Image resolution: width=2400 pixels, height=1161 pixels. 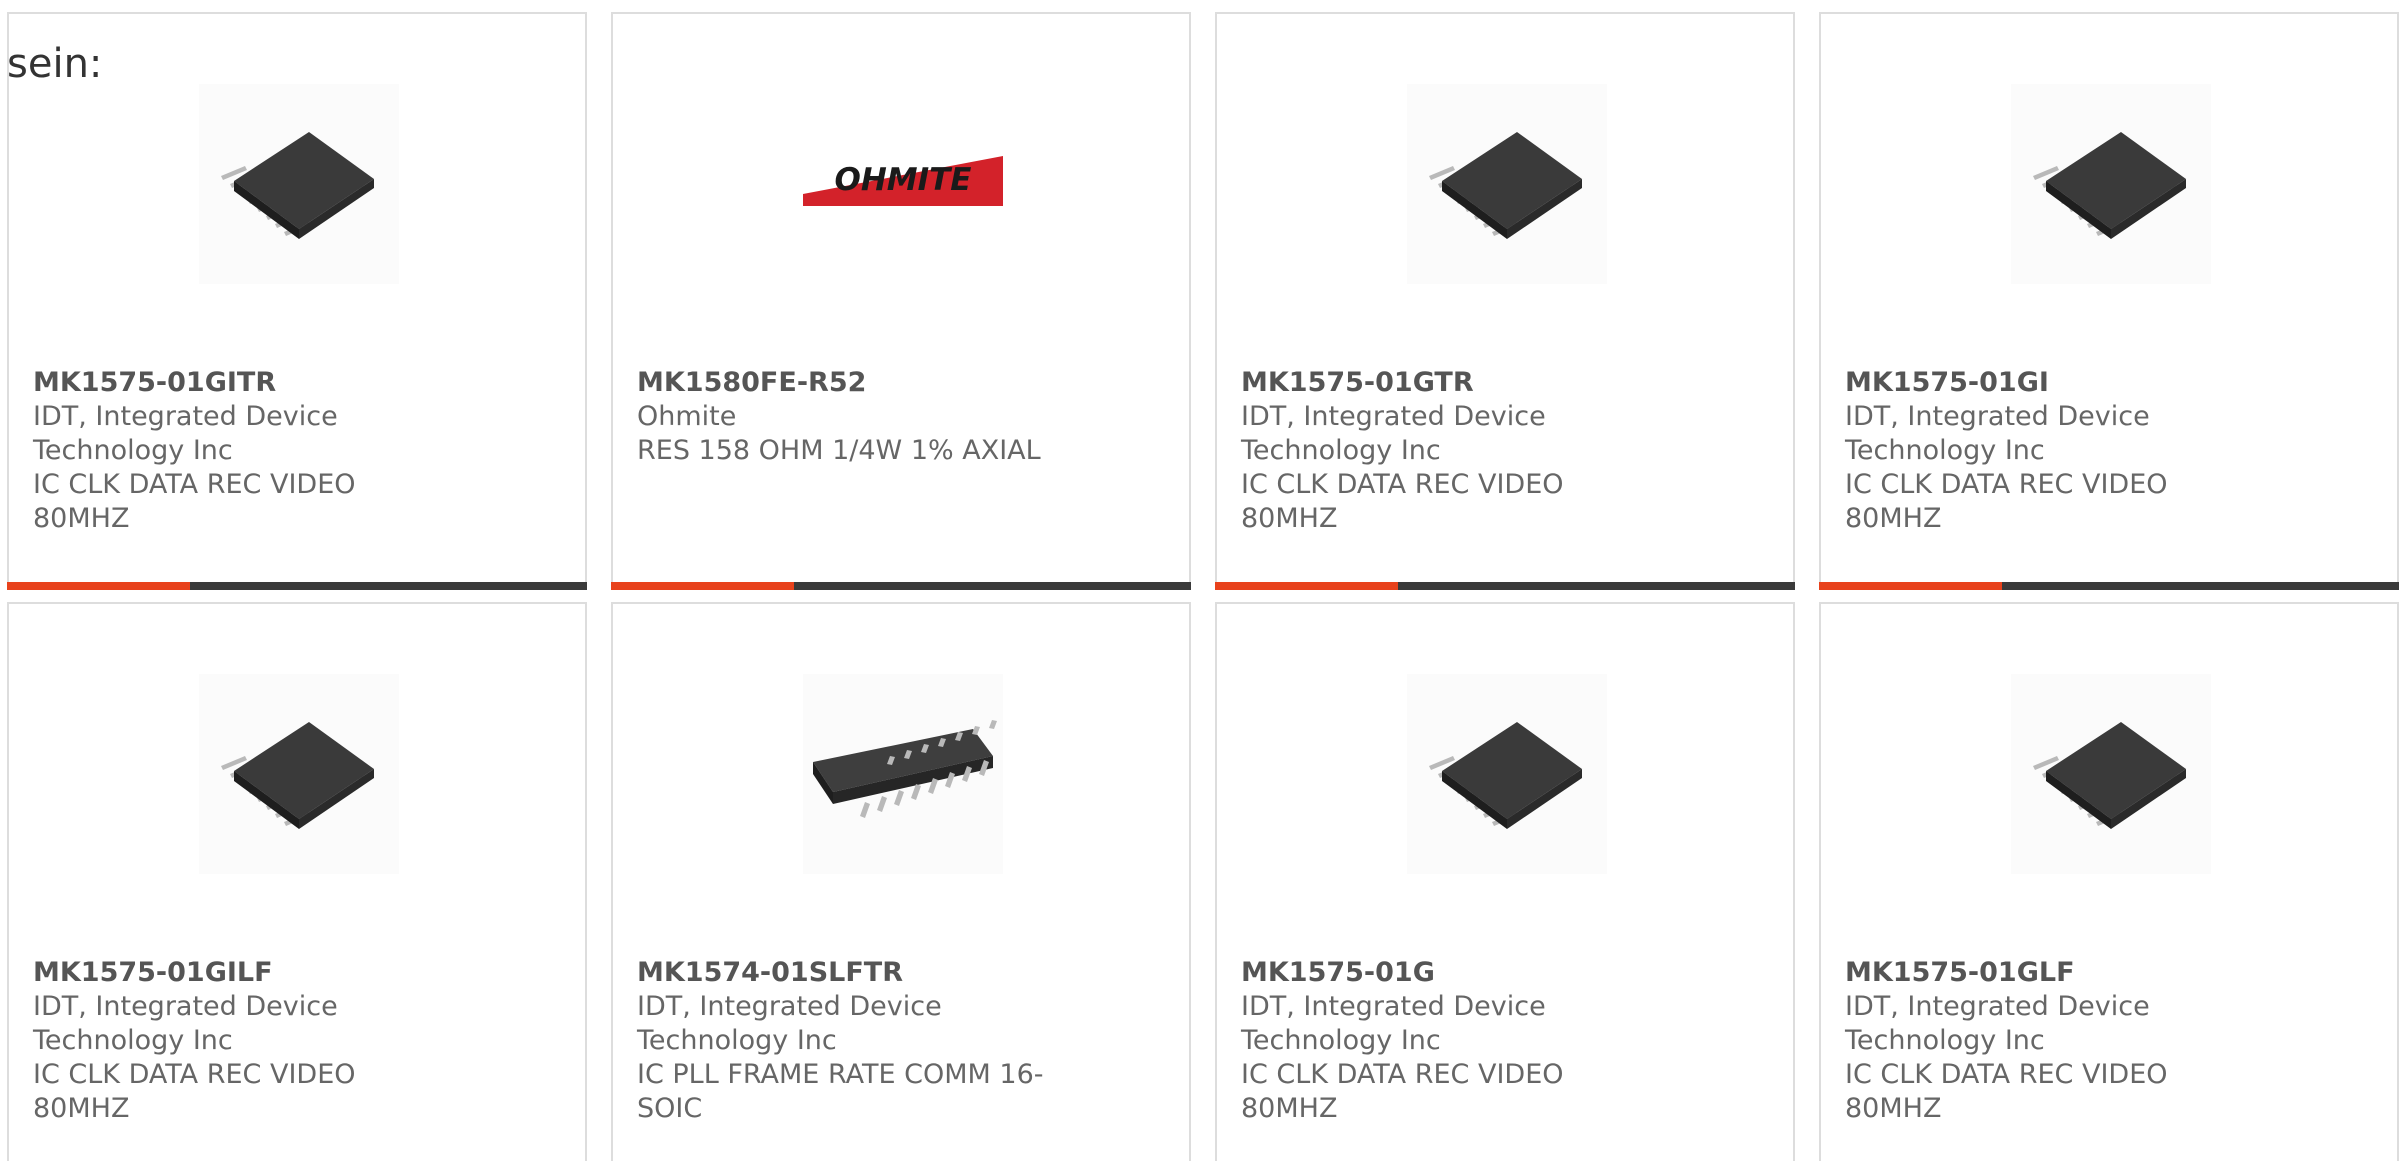 I want to click on part-number-link: MK1575-01GITR, so click(x=243, y=383).